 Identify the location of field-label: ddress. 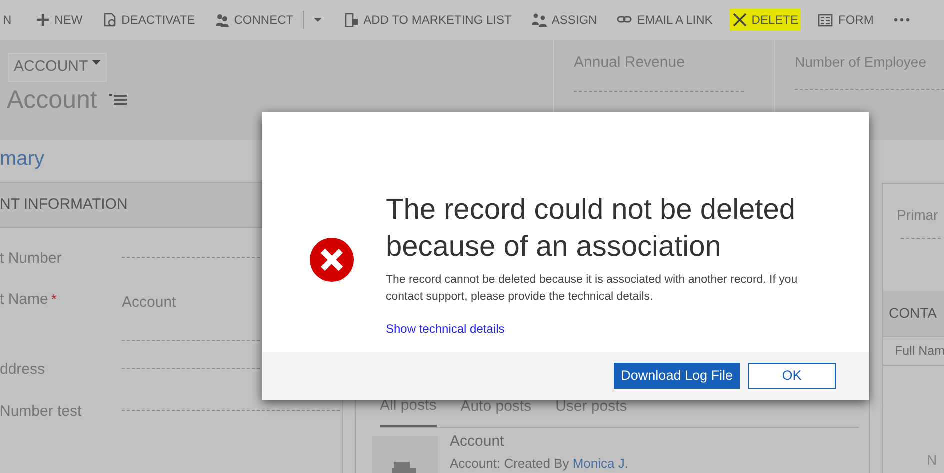
(23, 369).